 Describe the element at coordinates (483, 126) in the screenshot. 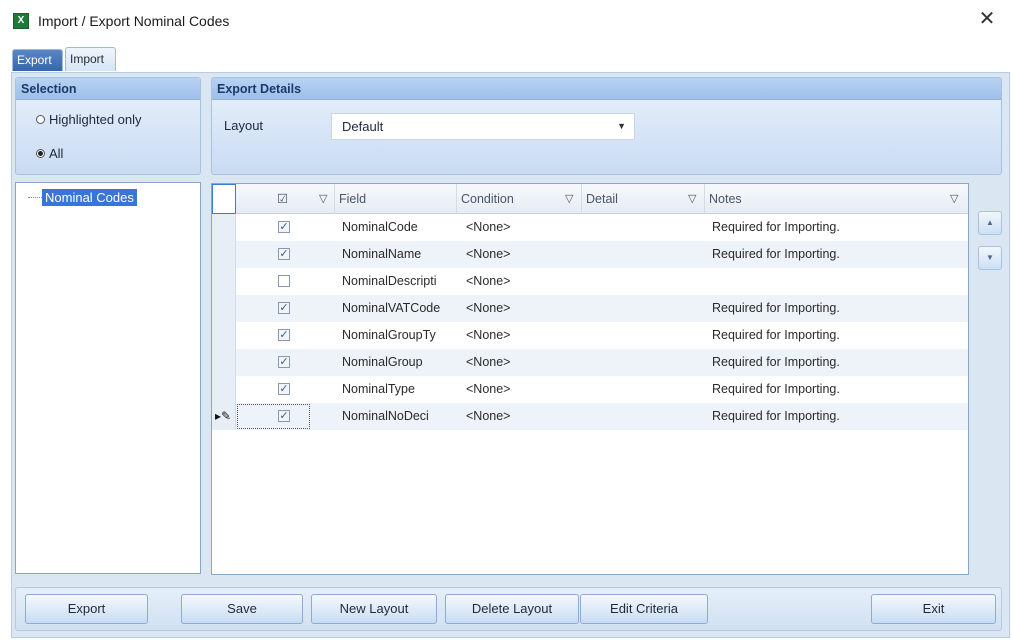

I see `layout-dropdown: Default ▼` at that location.